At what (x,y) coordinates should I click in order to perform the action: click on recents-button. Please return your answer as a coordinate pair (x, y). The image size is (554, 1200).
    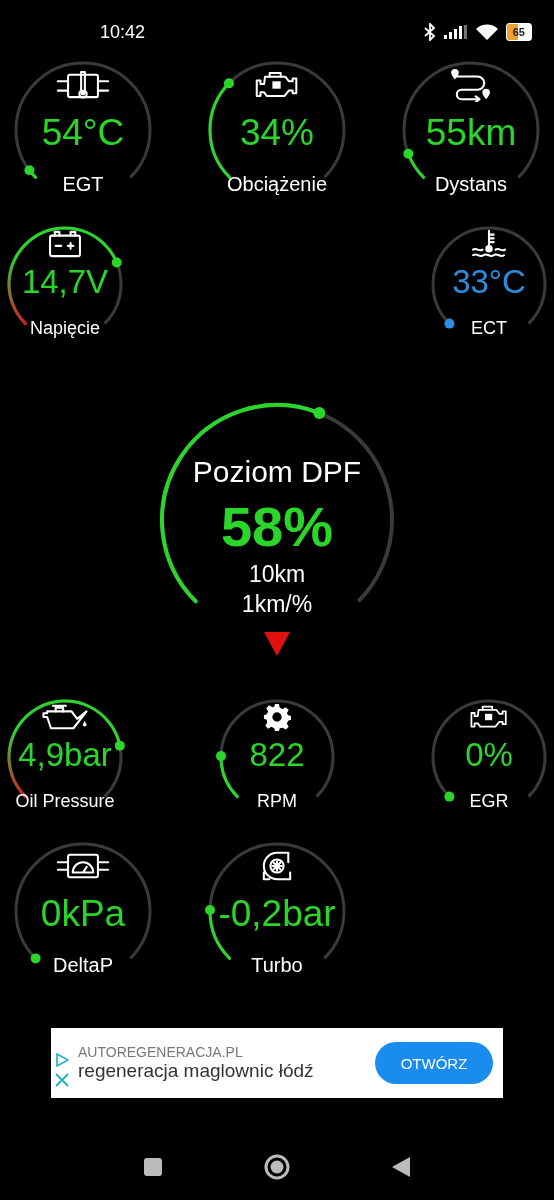
    Looking at the image, I should click on (153, 1167).